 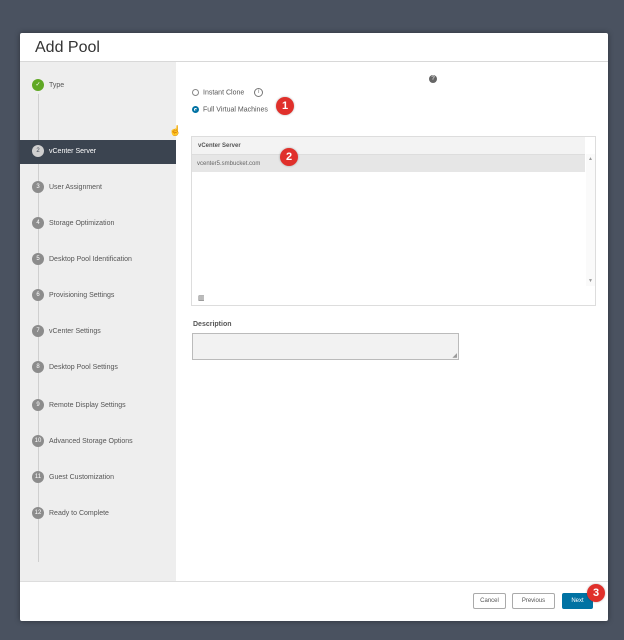 I want to click on column-toggle-icon: ▥, so click(x=201, y=298).